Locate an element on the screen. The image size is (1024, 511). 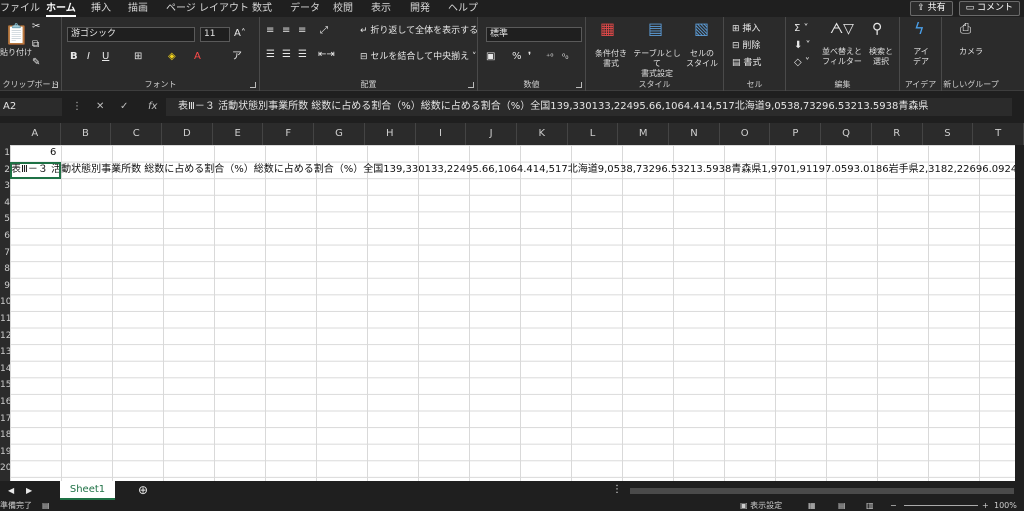
column-header-b: B is located at coordinates (86, 134).